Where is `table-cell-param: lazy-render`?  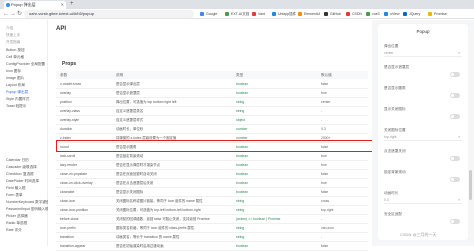
table-cell-param: lazy-render is located at coordinates (68, 165).